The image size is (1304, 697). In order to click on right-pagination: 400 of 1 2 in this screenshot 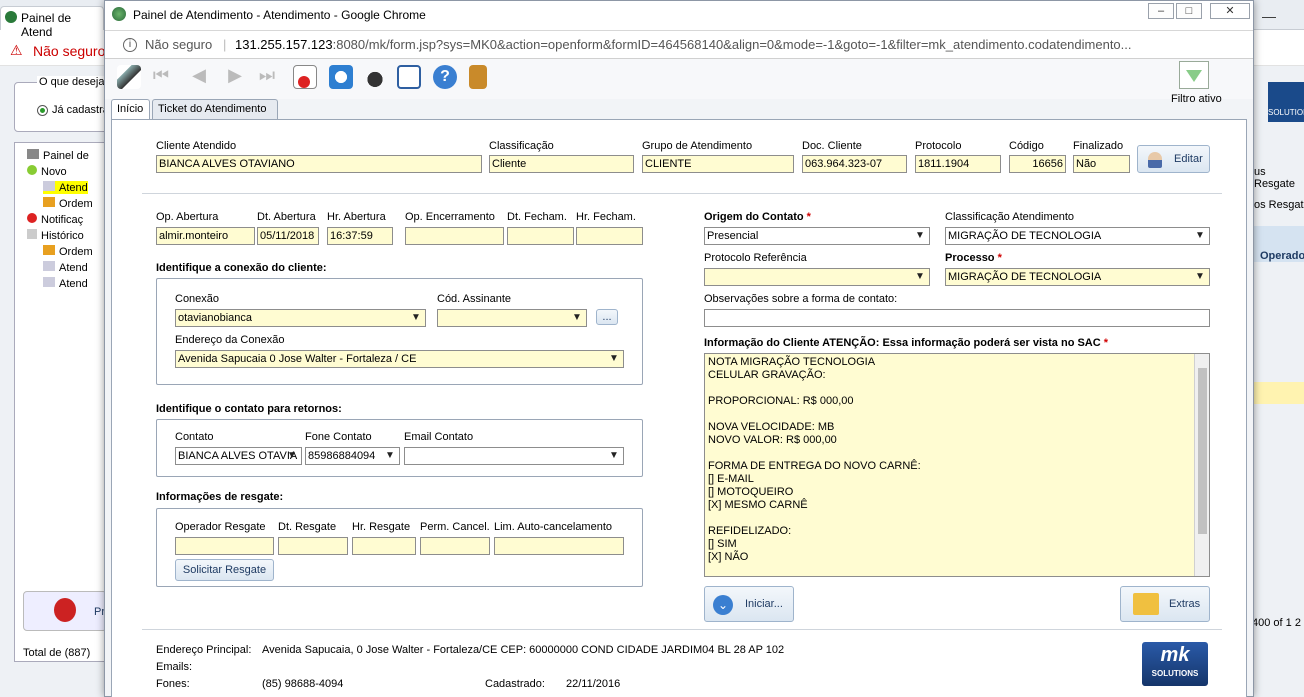, I will do `click(1276, 623)`.